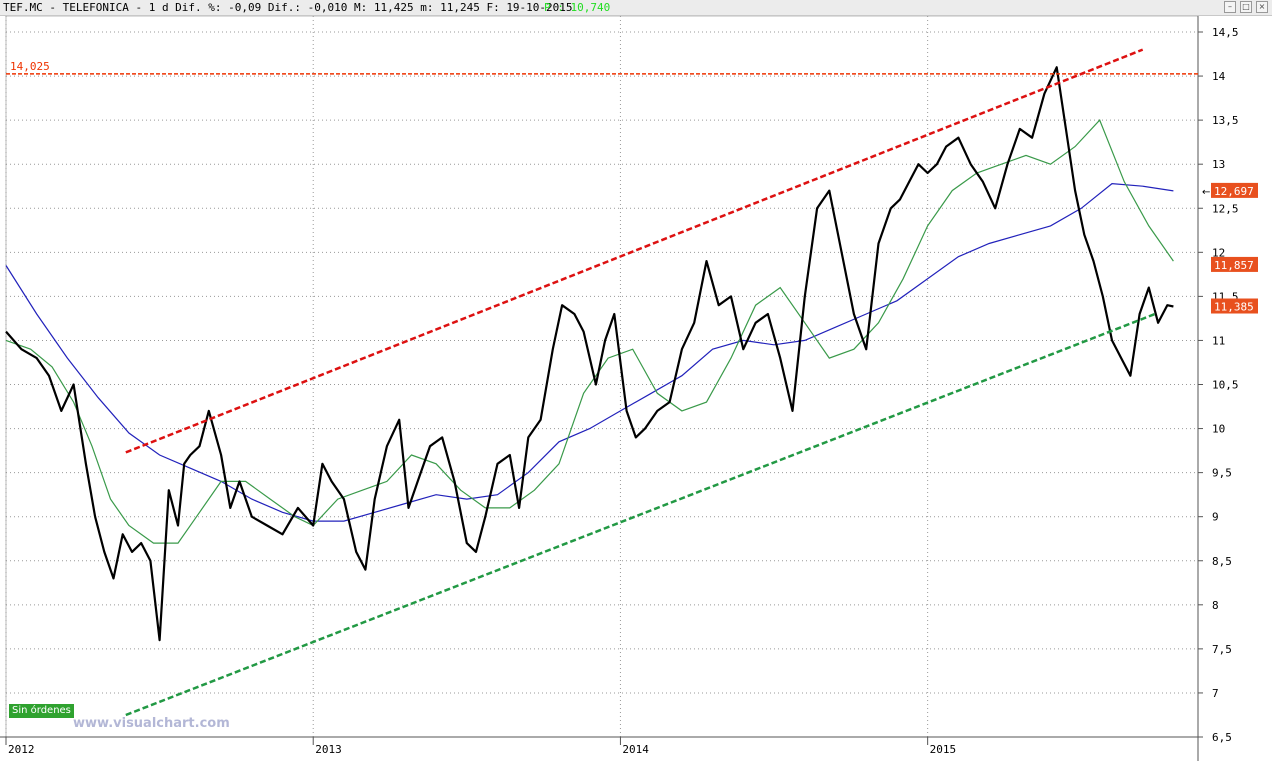  I want to click on price-tag: 11,385, so click(1234, 306).